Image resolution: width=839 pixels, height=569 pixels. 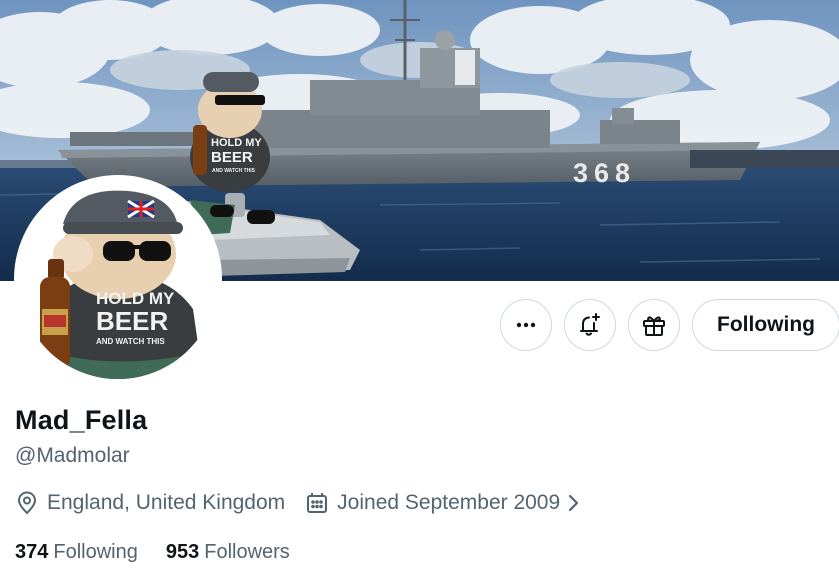 What do you see at coordinates (81, 420) in the screenshot?
I see `display-name: Mad_Fella` at bounding box center [81, 420].